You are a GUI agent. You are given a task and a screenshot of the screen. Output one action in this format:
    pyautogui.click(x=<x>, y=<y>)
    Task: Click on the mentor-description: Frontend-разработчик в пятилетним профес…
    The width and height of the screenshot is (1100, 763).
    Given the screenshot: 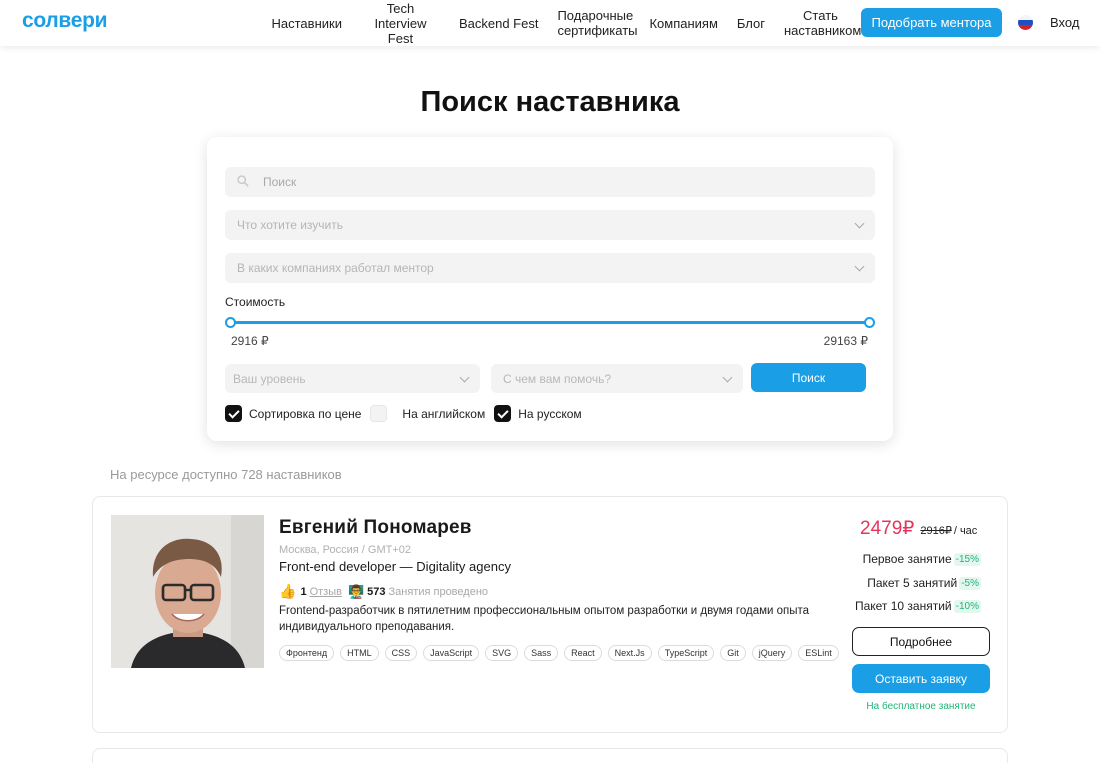 What is the action you would take?
    pyautogui.click(x=544, y=619)
    